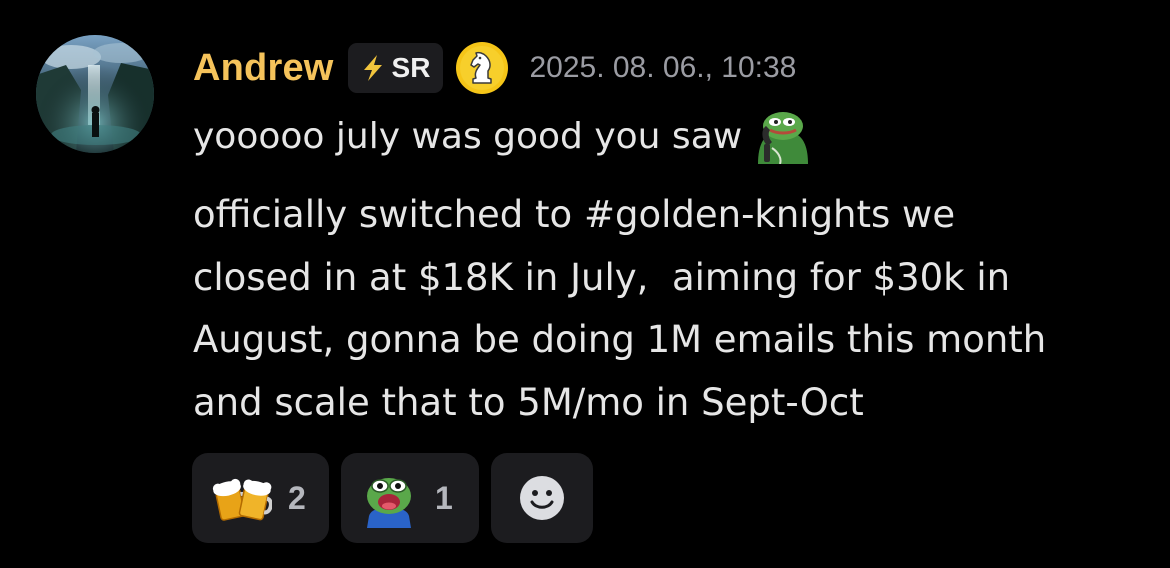 Image resolution: width=1170 pixels, height=568 pixels. What do you see at coordinates (468, 136) in the screenshot?
I see `message-text-line-1: yooooo july was good you saw` at bounding box center [468, 136].